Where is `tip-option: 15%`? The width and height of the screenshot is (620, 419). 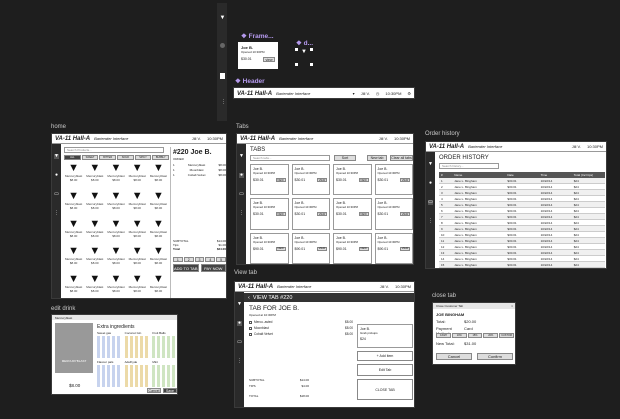
tip-option: 15% is located at coordinates (475, 335).